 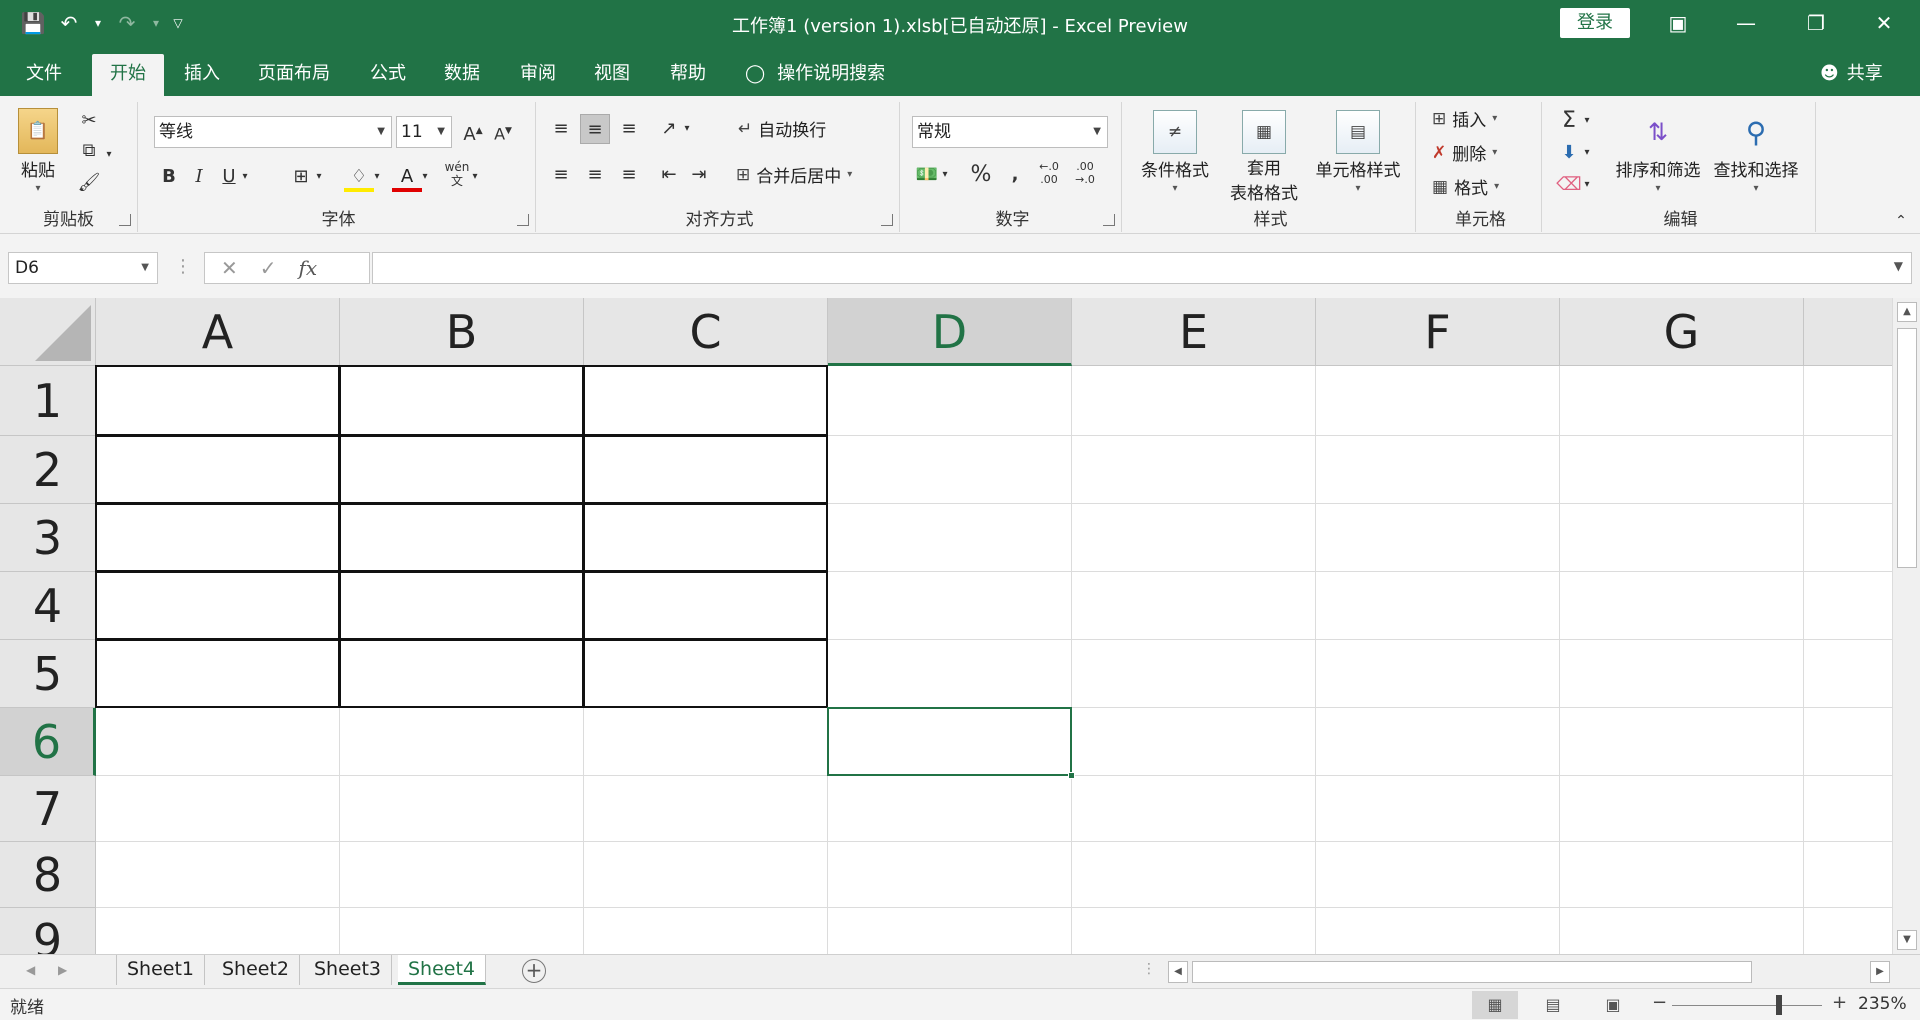 I want to click on orientation-dropdown-icon: ▾, so click(x=687, y=129).